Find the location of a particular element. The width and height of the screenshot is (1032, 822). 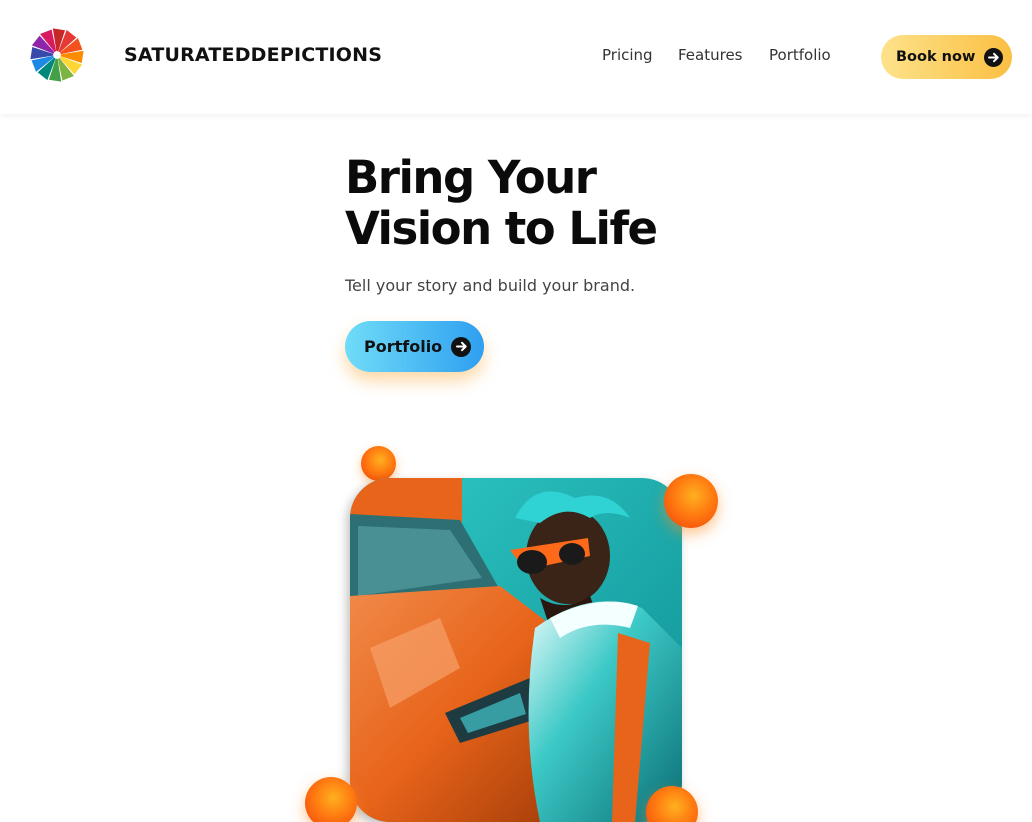

nav-link-features: Features is located at coordinates (710, 55).